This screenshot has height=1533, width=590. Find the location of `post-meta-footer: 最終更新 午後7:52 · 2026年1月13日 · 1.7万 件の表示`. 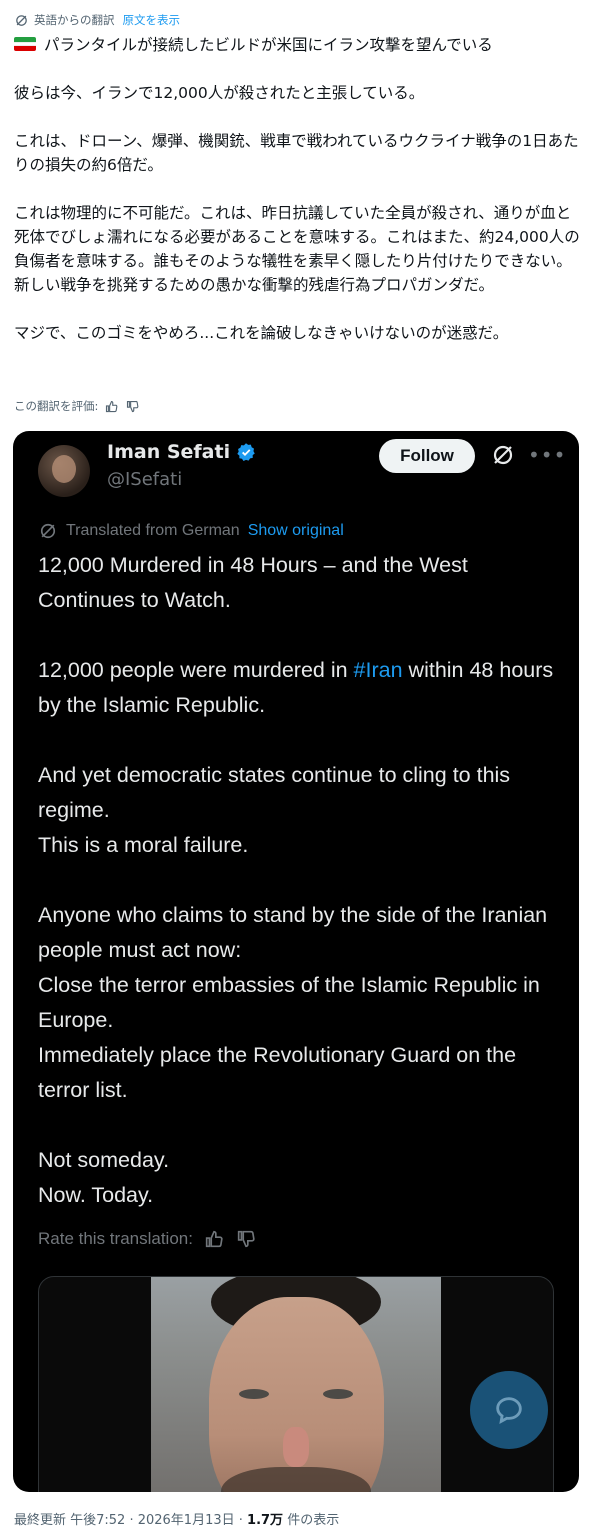

post-meta-footer: 最終更新 午後7:52 · 2026年1月13日 · 1.7万 件の表示 is located at coordinates (176, 1518).